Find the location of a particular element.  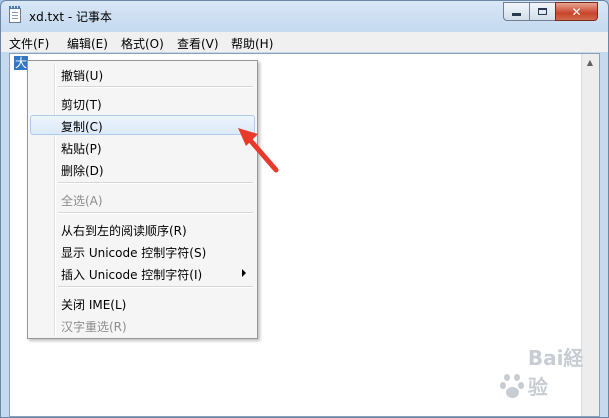

maximize-button is located at coordinates (542, 11).